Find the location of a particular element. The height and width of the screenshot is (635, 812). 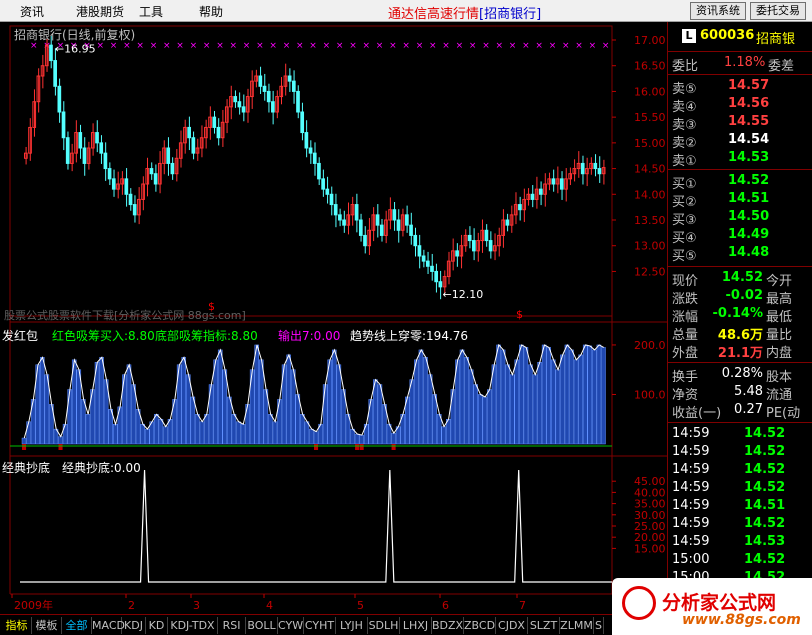

news-system-button: 资讯系统 is located at coordinates (718, 11).